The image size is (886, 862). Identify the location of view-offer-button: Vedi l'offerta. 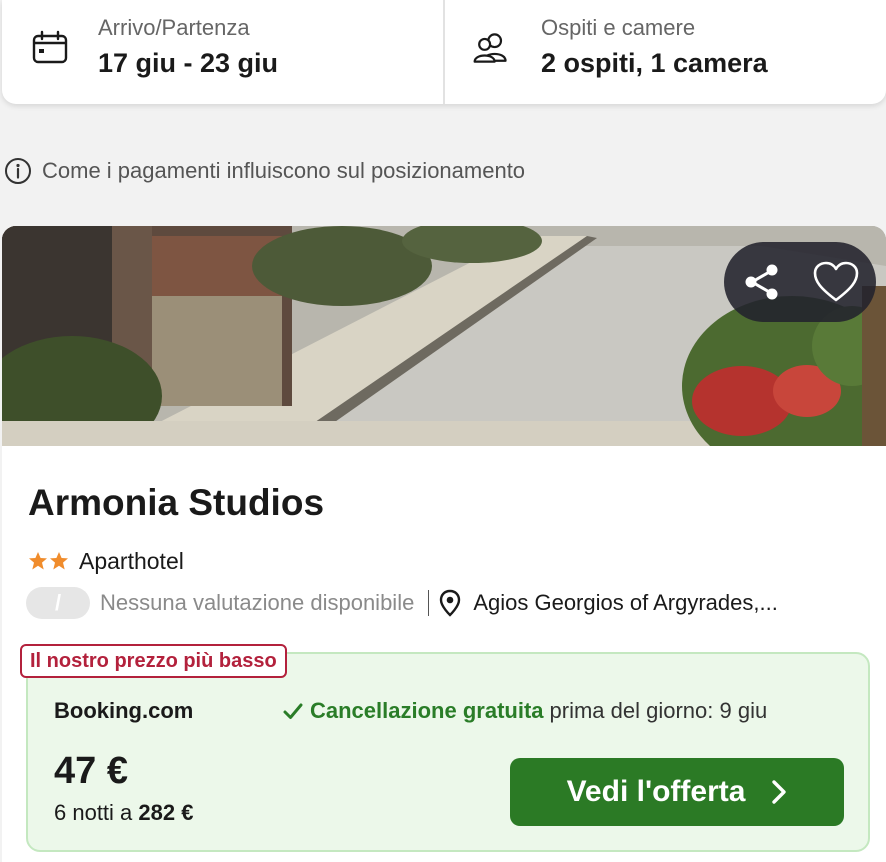
(677, 792).